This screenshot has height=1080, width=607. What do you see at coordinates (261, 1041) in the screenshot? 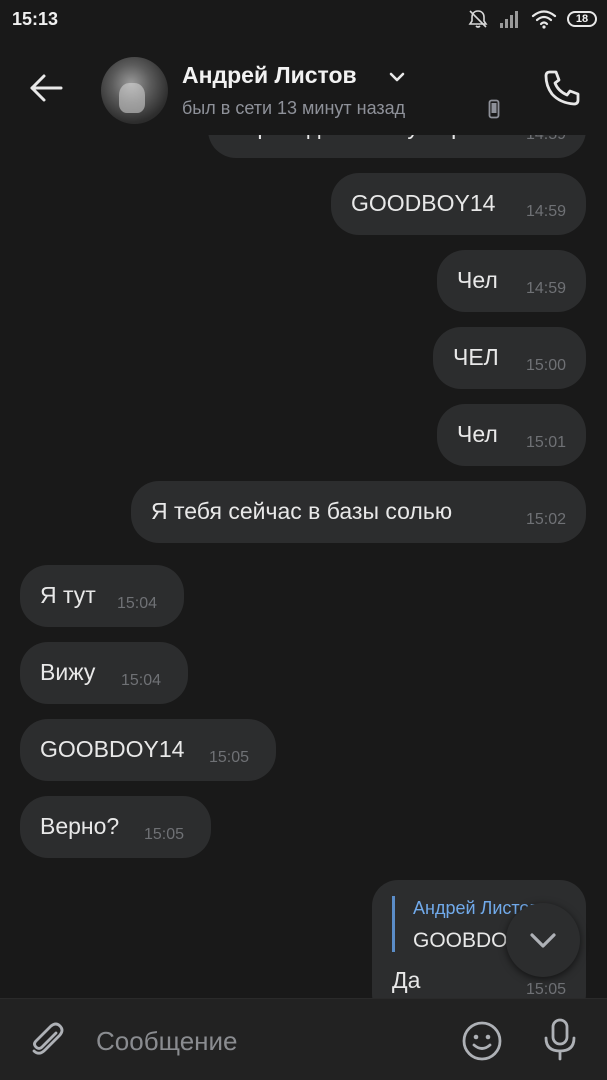
I see `message-input` at bounding box center [261, 1041].